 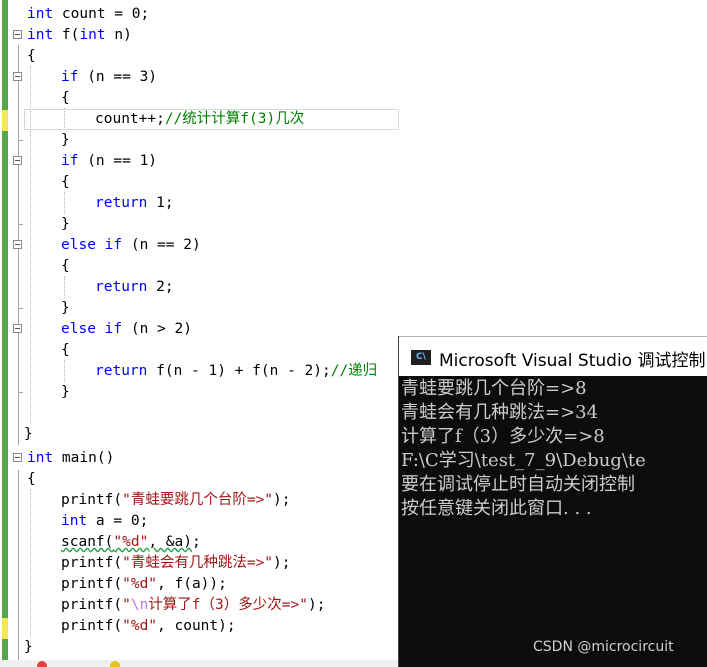 What do you see at coordinates (518, 484) in the screenshot?
I see `console-line: 要在调试停止时自动关闭控制` at bounding box center [518, 484].